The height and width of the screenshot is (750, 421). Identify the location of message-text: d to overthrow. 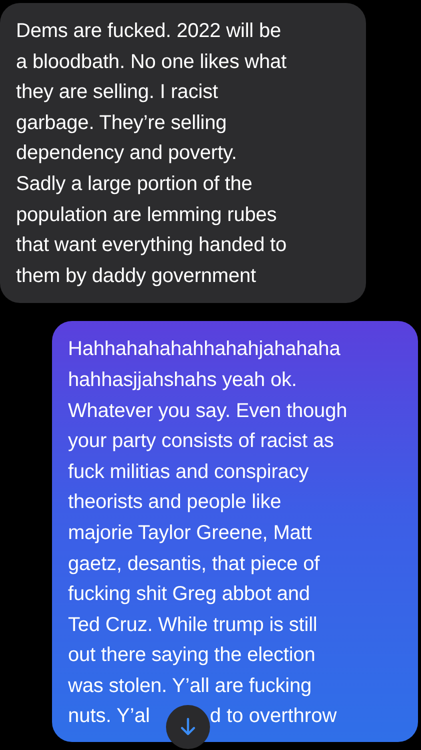
(273, 717).